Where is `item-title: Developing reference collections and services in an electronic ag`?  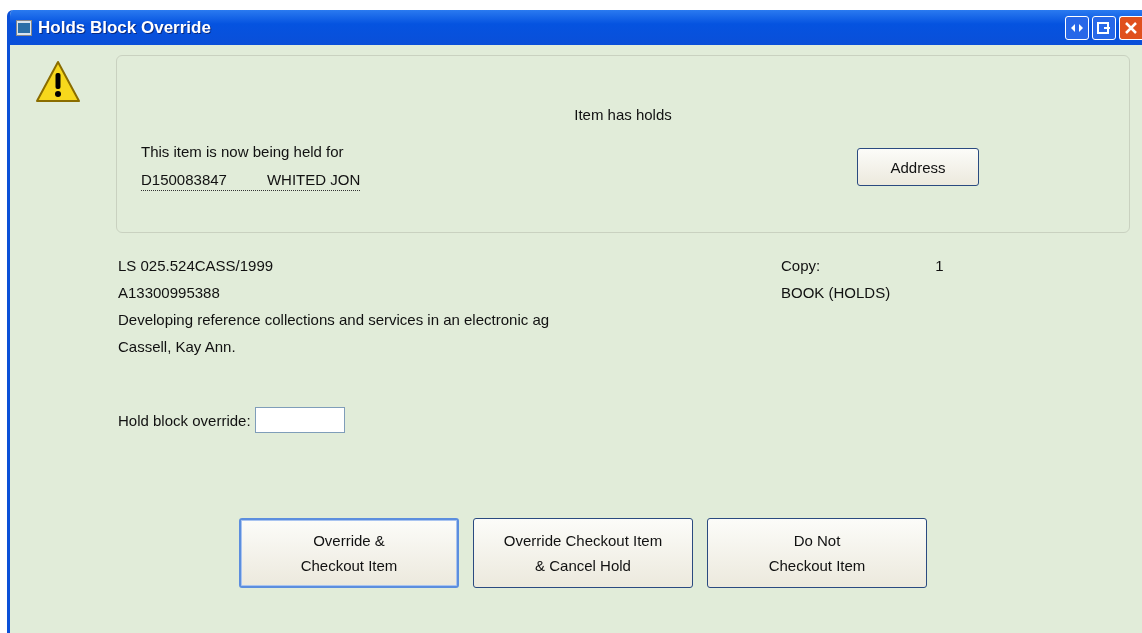
item-title: Developing reference collections and services in an electronic ag is located at coordinates (334, 319).